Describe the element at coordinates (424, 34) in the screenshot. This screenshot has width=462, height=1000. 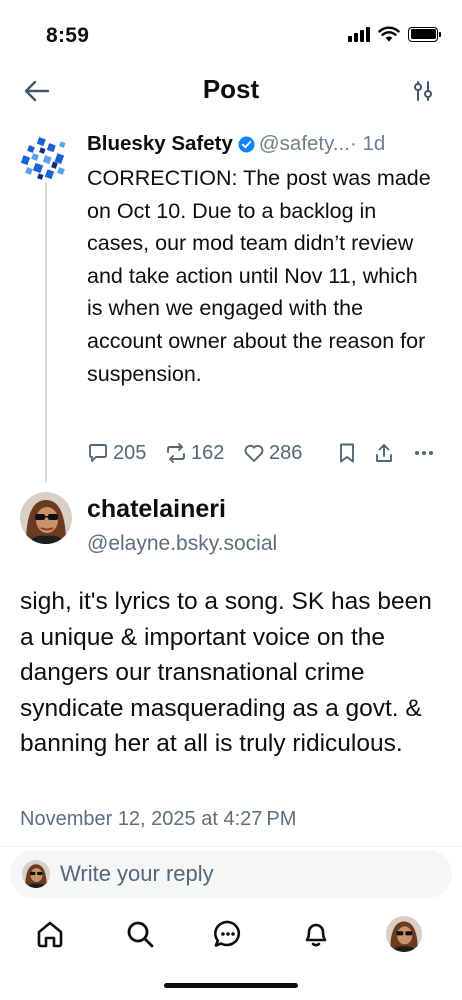
I see `battery-icon` at that location.